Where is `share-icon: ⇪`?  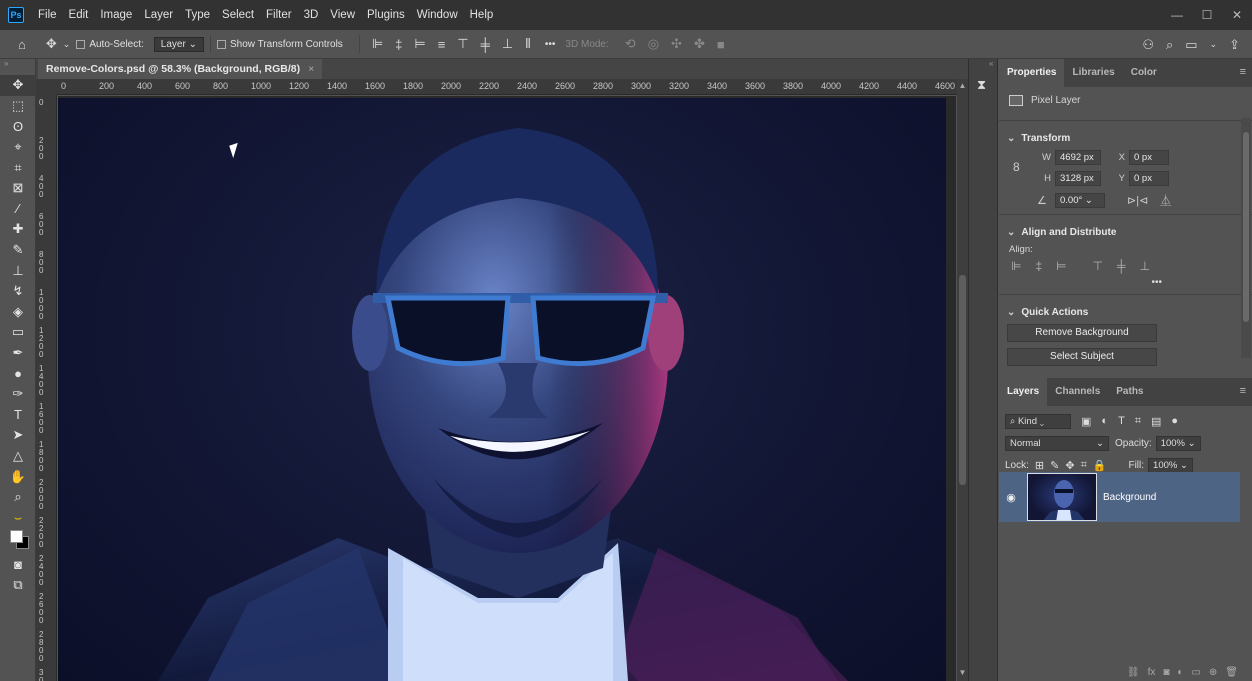
share-icon: ⇪ is located at coordinates (1234, 45).